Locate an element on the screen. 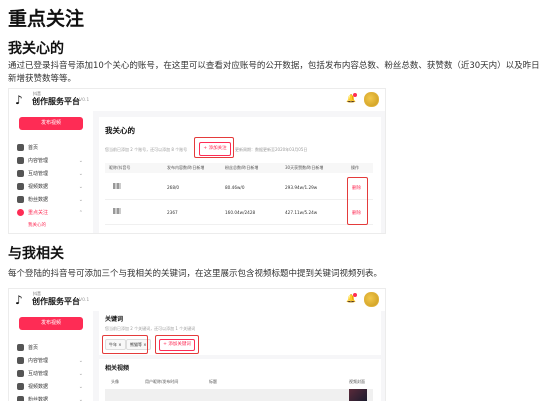  table-row is located at coordinates (239, 395).